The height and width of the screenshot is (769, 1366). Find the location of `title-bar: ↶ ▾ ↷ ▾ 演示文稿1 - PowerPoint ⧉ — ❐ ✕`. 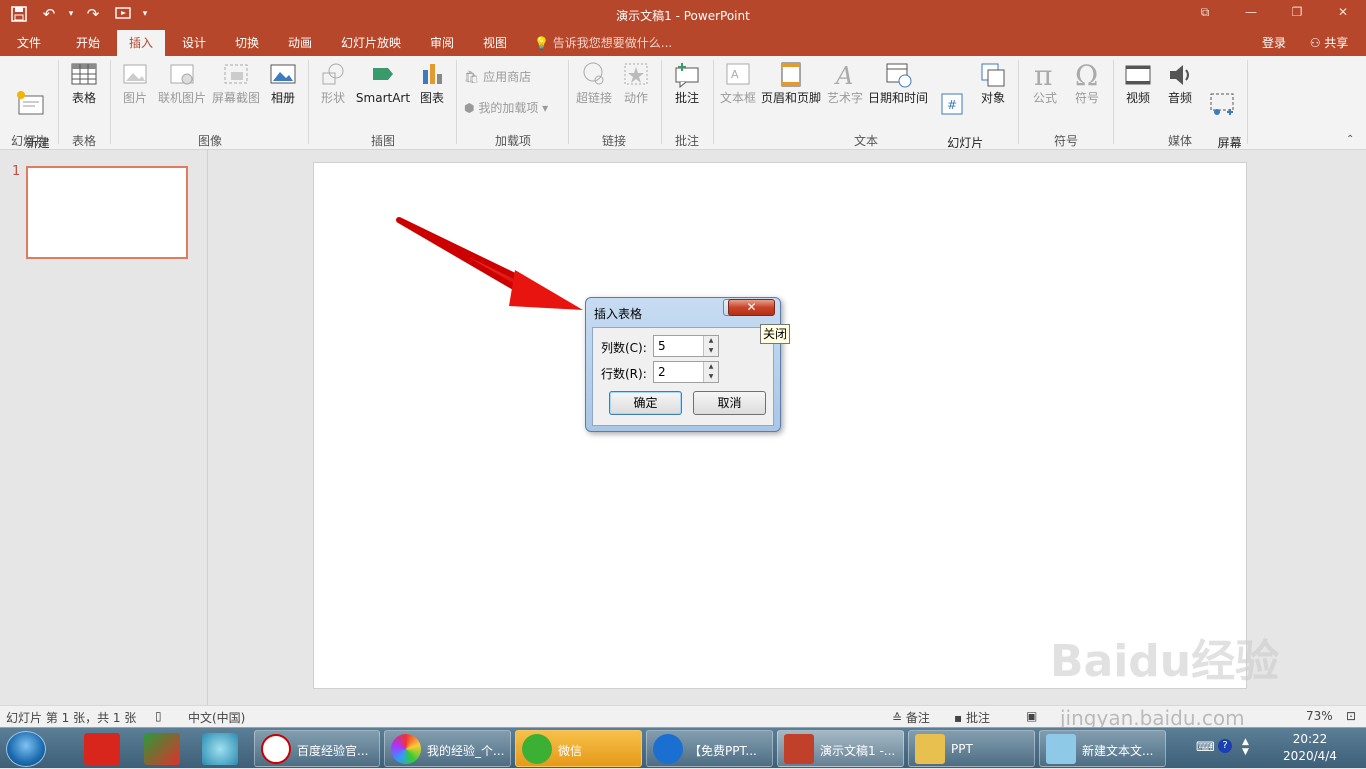

title-bar: ↶ ▾ ↷ ▾ 演示文稿1 - PowerPoint ⧉ — ❐ ✕ is located at coordinates (683, 15).